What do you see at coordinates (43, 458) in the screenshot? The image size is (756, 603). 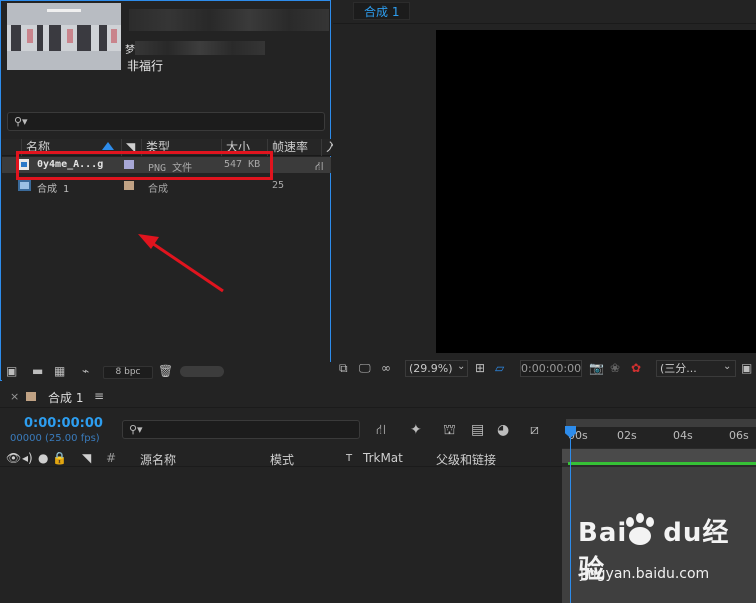 I see `solo-icon: ●` at bounding box center [43, 458].